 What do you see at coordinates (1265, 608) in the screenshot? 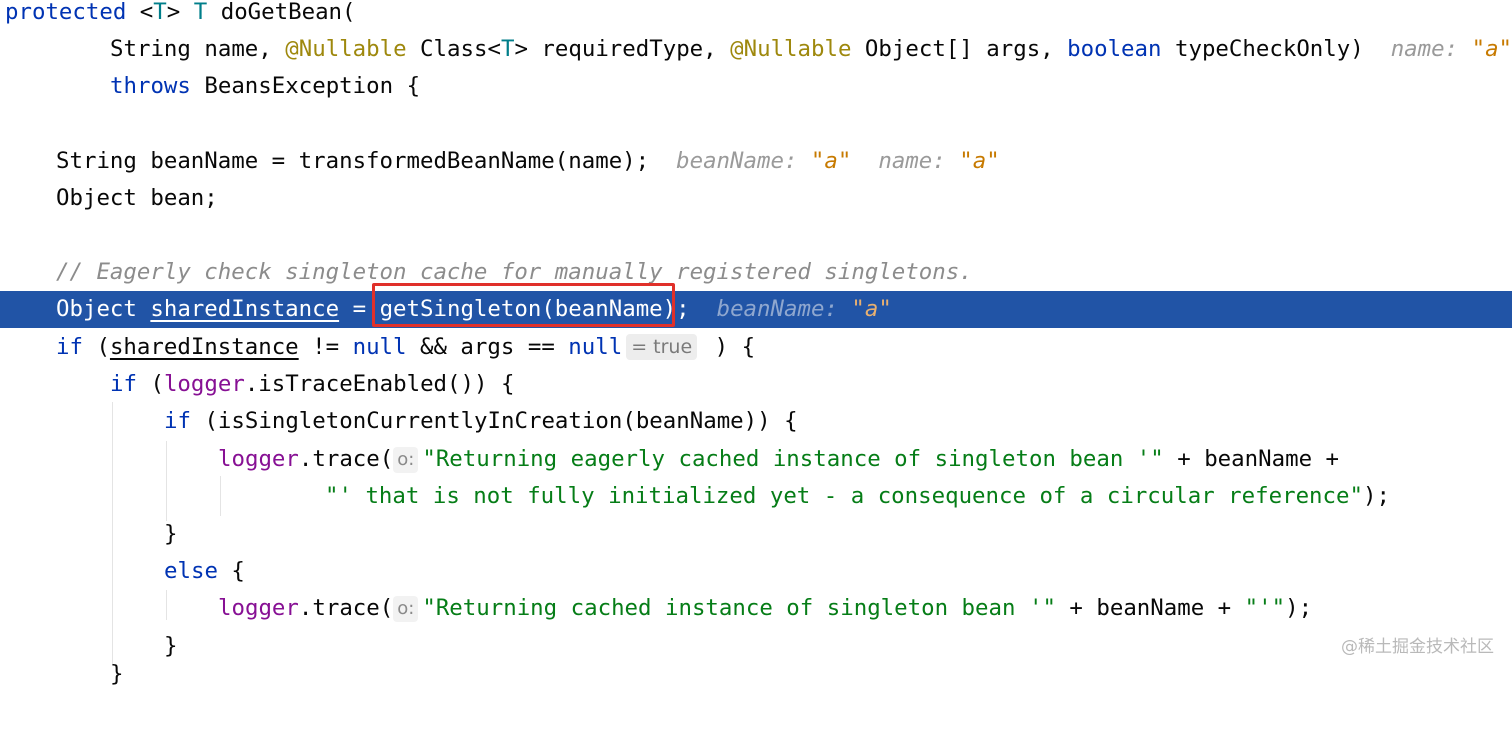
I see `string-literal: "'"` at bounding box center [1265, 608].